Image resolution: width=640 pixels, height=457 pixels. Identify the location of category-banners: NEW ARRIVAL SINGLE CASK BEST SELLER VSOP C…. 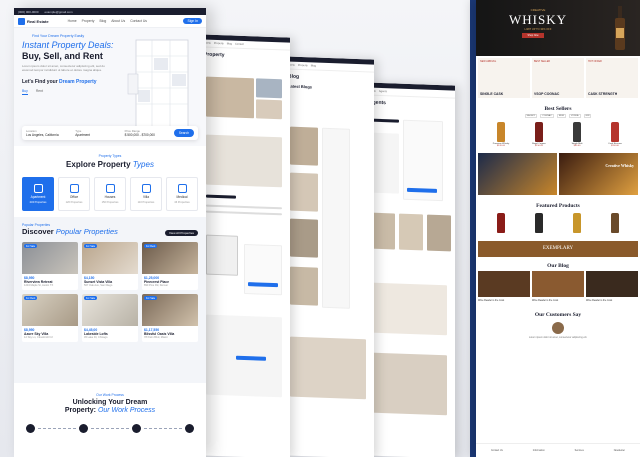
(558, 78).